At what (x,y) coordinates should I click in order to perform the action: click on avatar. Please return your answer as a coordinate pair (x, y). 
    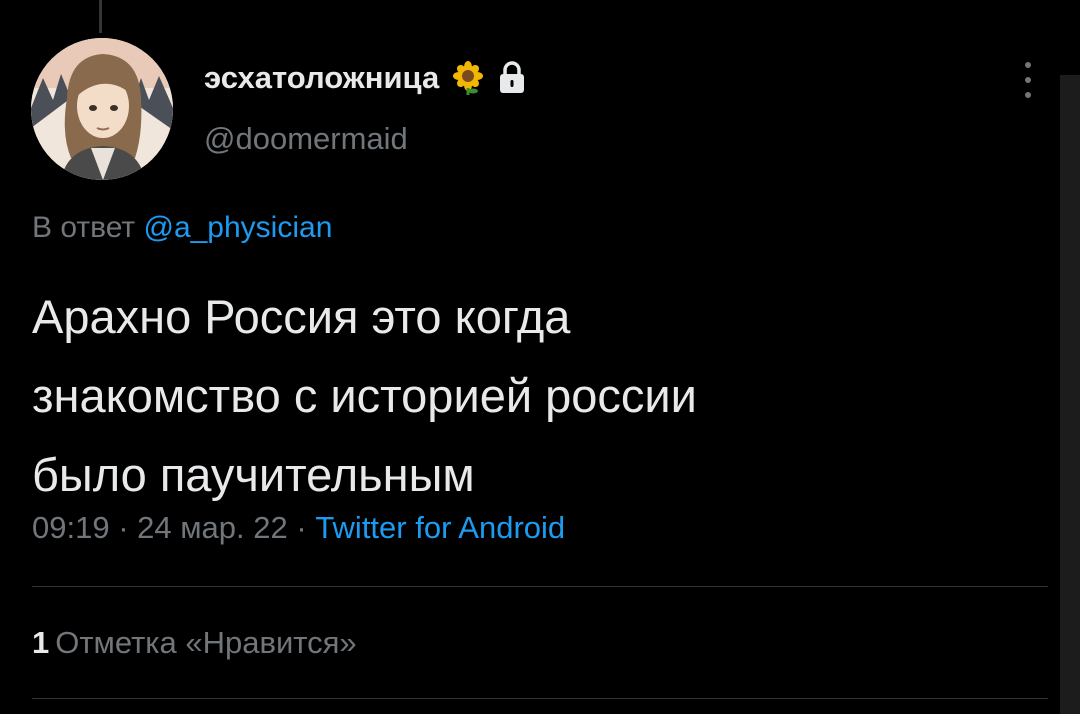
    Looking at the image, I should click on (102, 109).